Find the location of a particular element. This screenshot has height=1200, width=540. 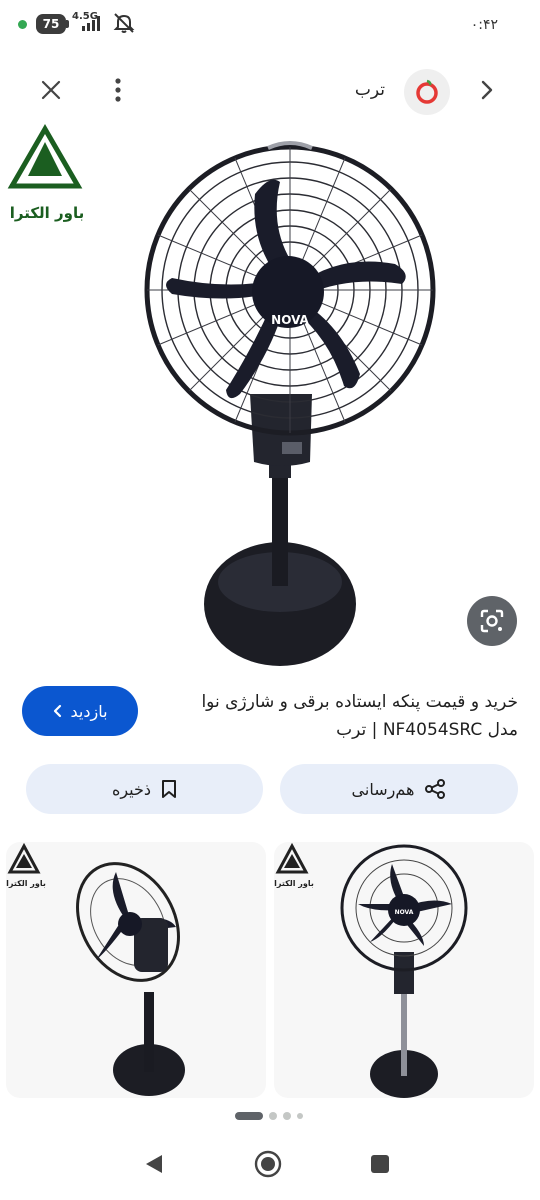

share-button: هم‌رسانی is located at coordinates (399, 789).